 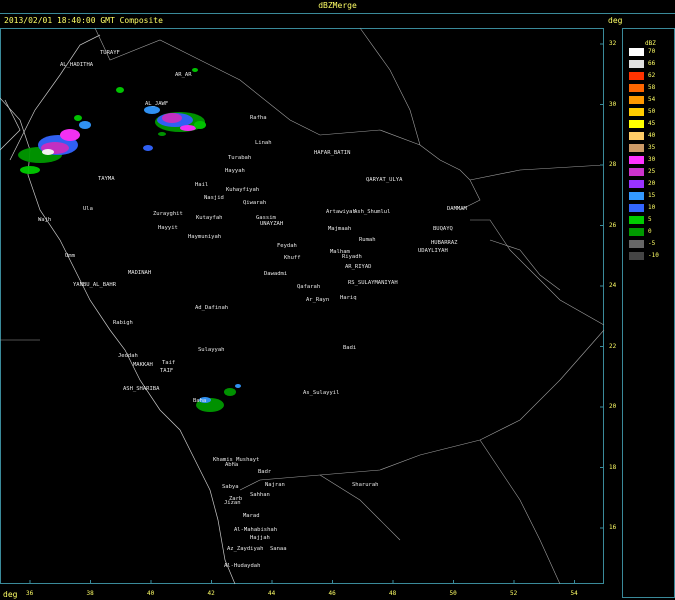 What do you see at coordinates (652, 147) in the screenshot?
I see `legend-value: 35` at bounding box center [652, 147].